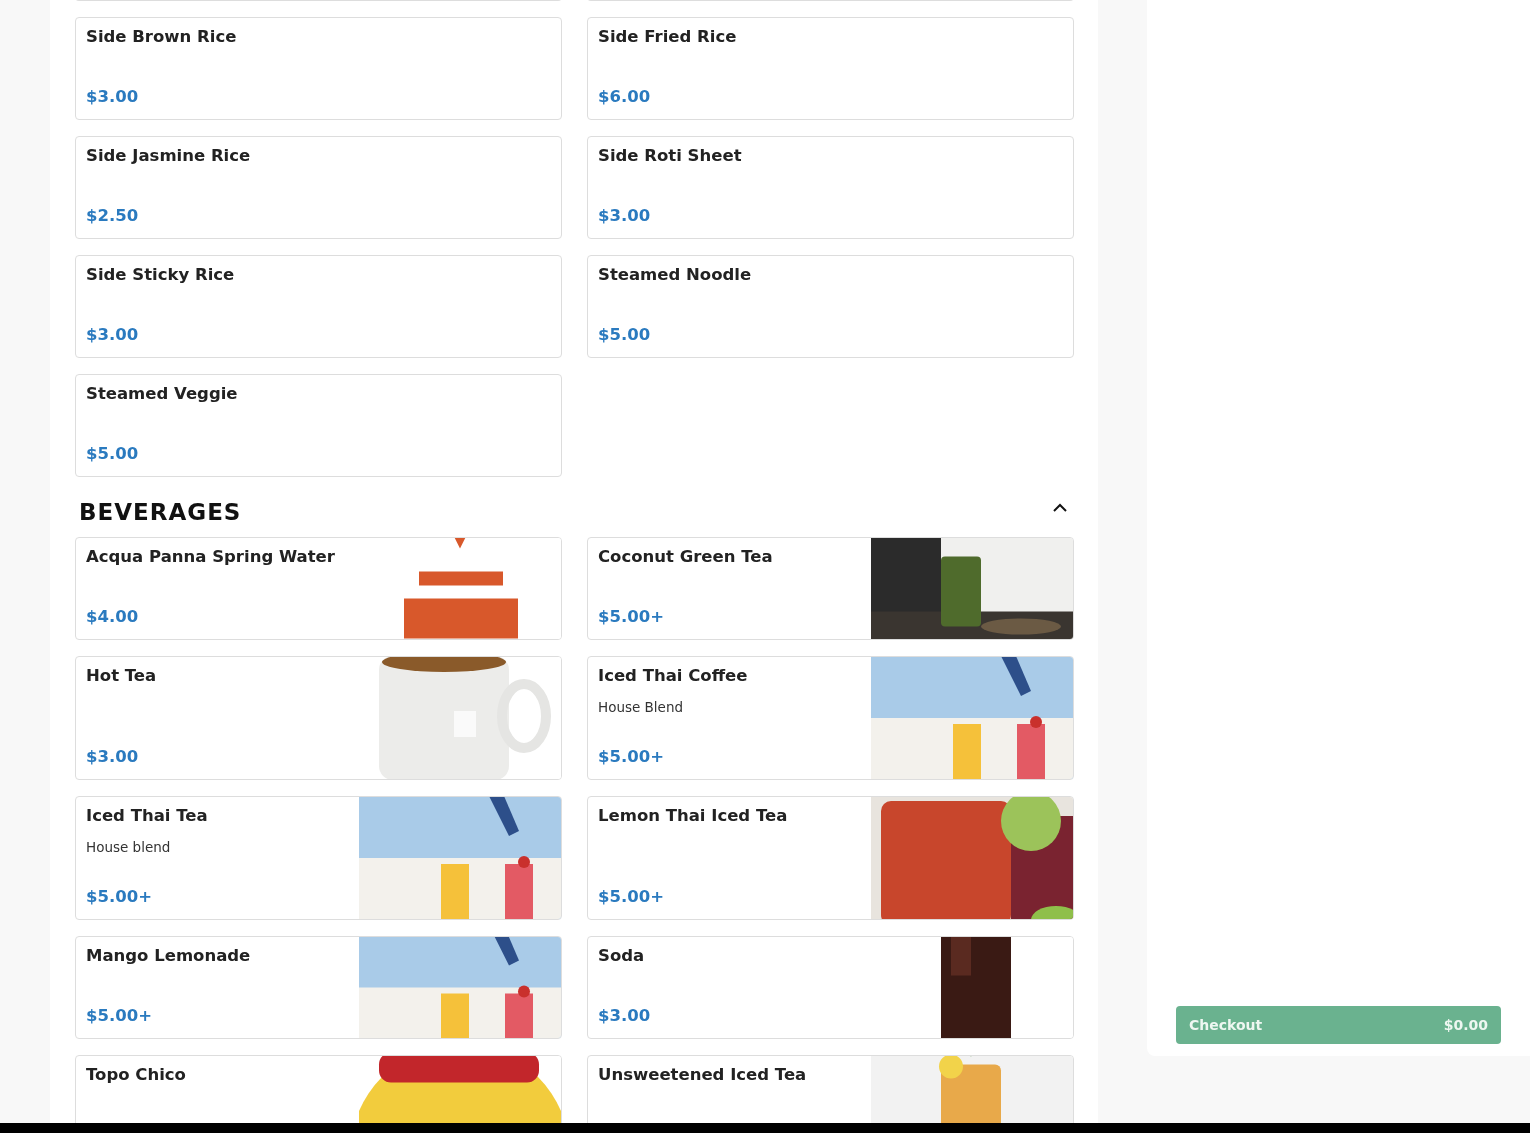 The image size is (1530, 1133). What do you see at coordinates (122, 675) in the screenshot?
I see `item-name: Hot Tea` at bounding box center [122, 675].